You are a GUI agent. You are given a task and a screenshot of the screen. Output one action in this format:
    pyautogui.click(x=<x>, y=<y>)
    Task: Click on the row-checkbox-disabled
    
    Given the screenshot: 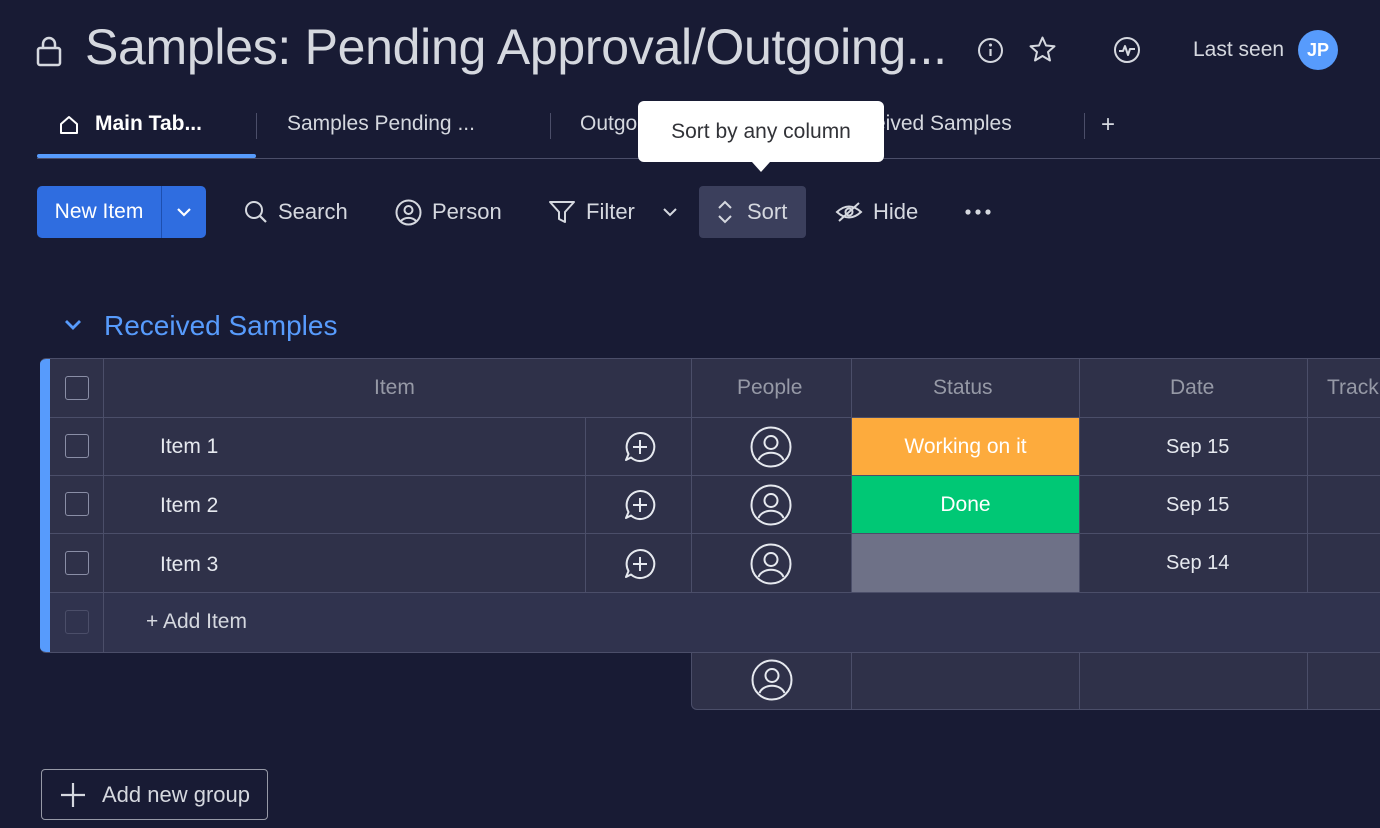 What is the action you would take?
    pyautogui.click(x=77, y=622)
    